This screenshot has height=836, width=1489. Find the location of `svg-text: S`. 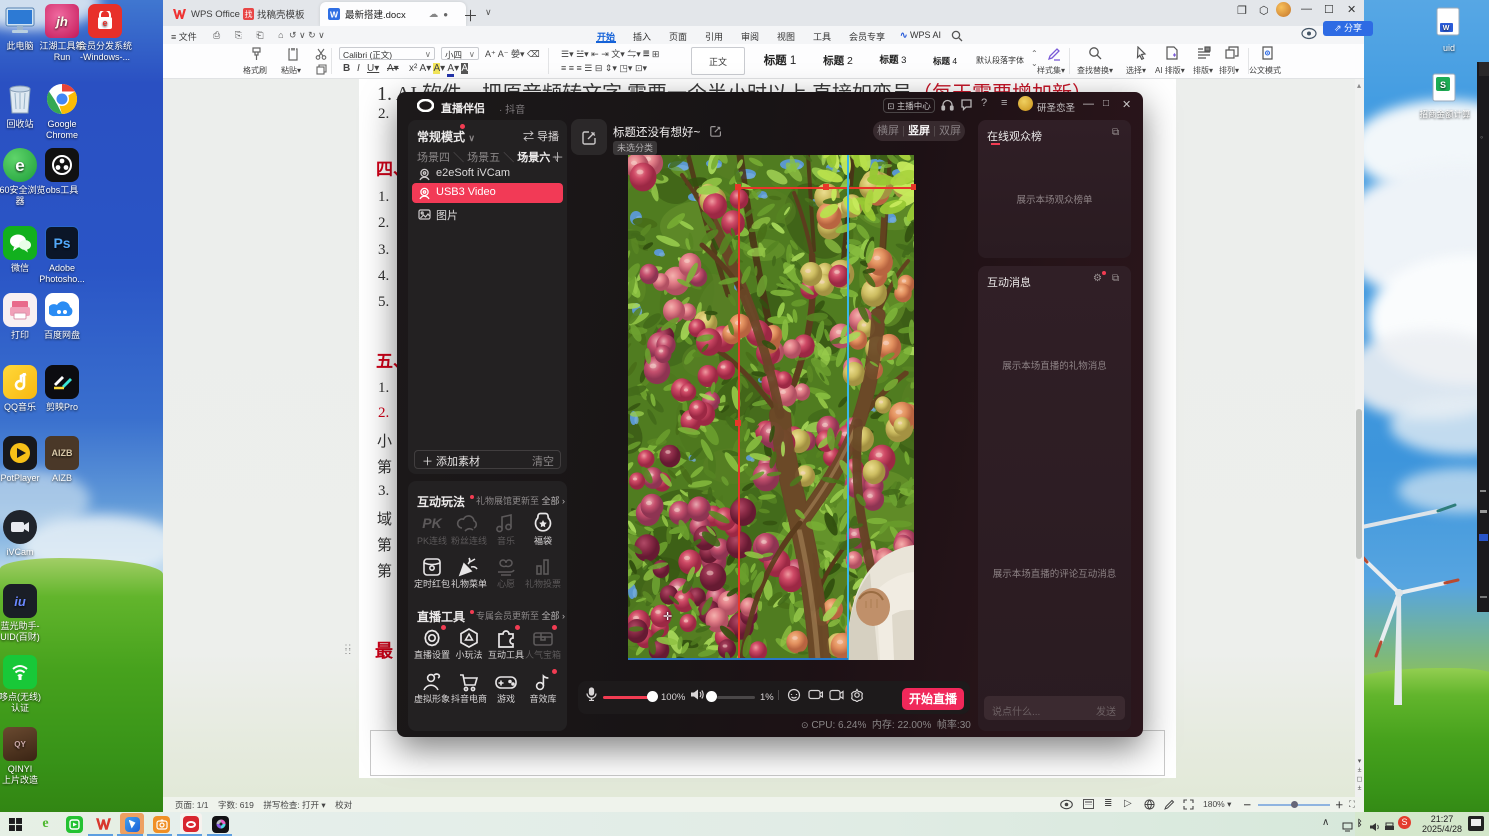

svg-text: S is located at coordinates (1443, 85).